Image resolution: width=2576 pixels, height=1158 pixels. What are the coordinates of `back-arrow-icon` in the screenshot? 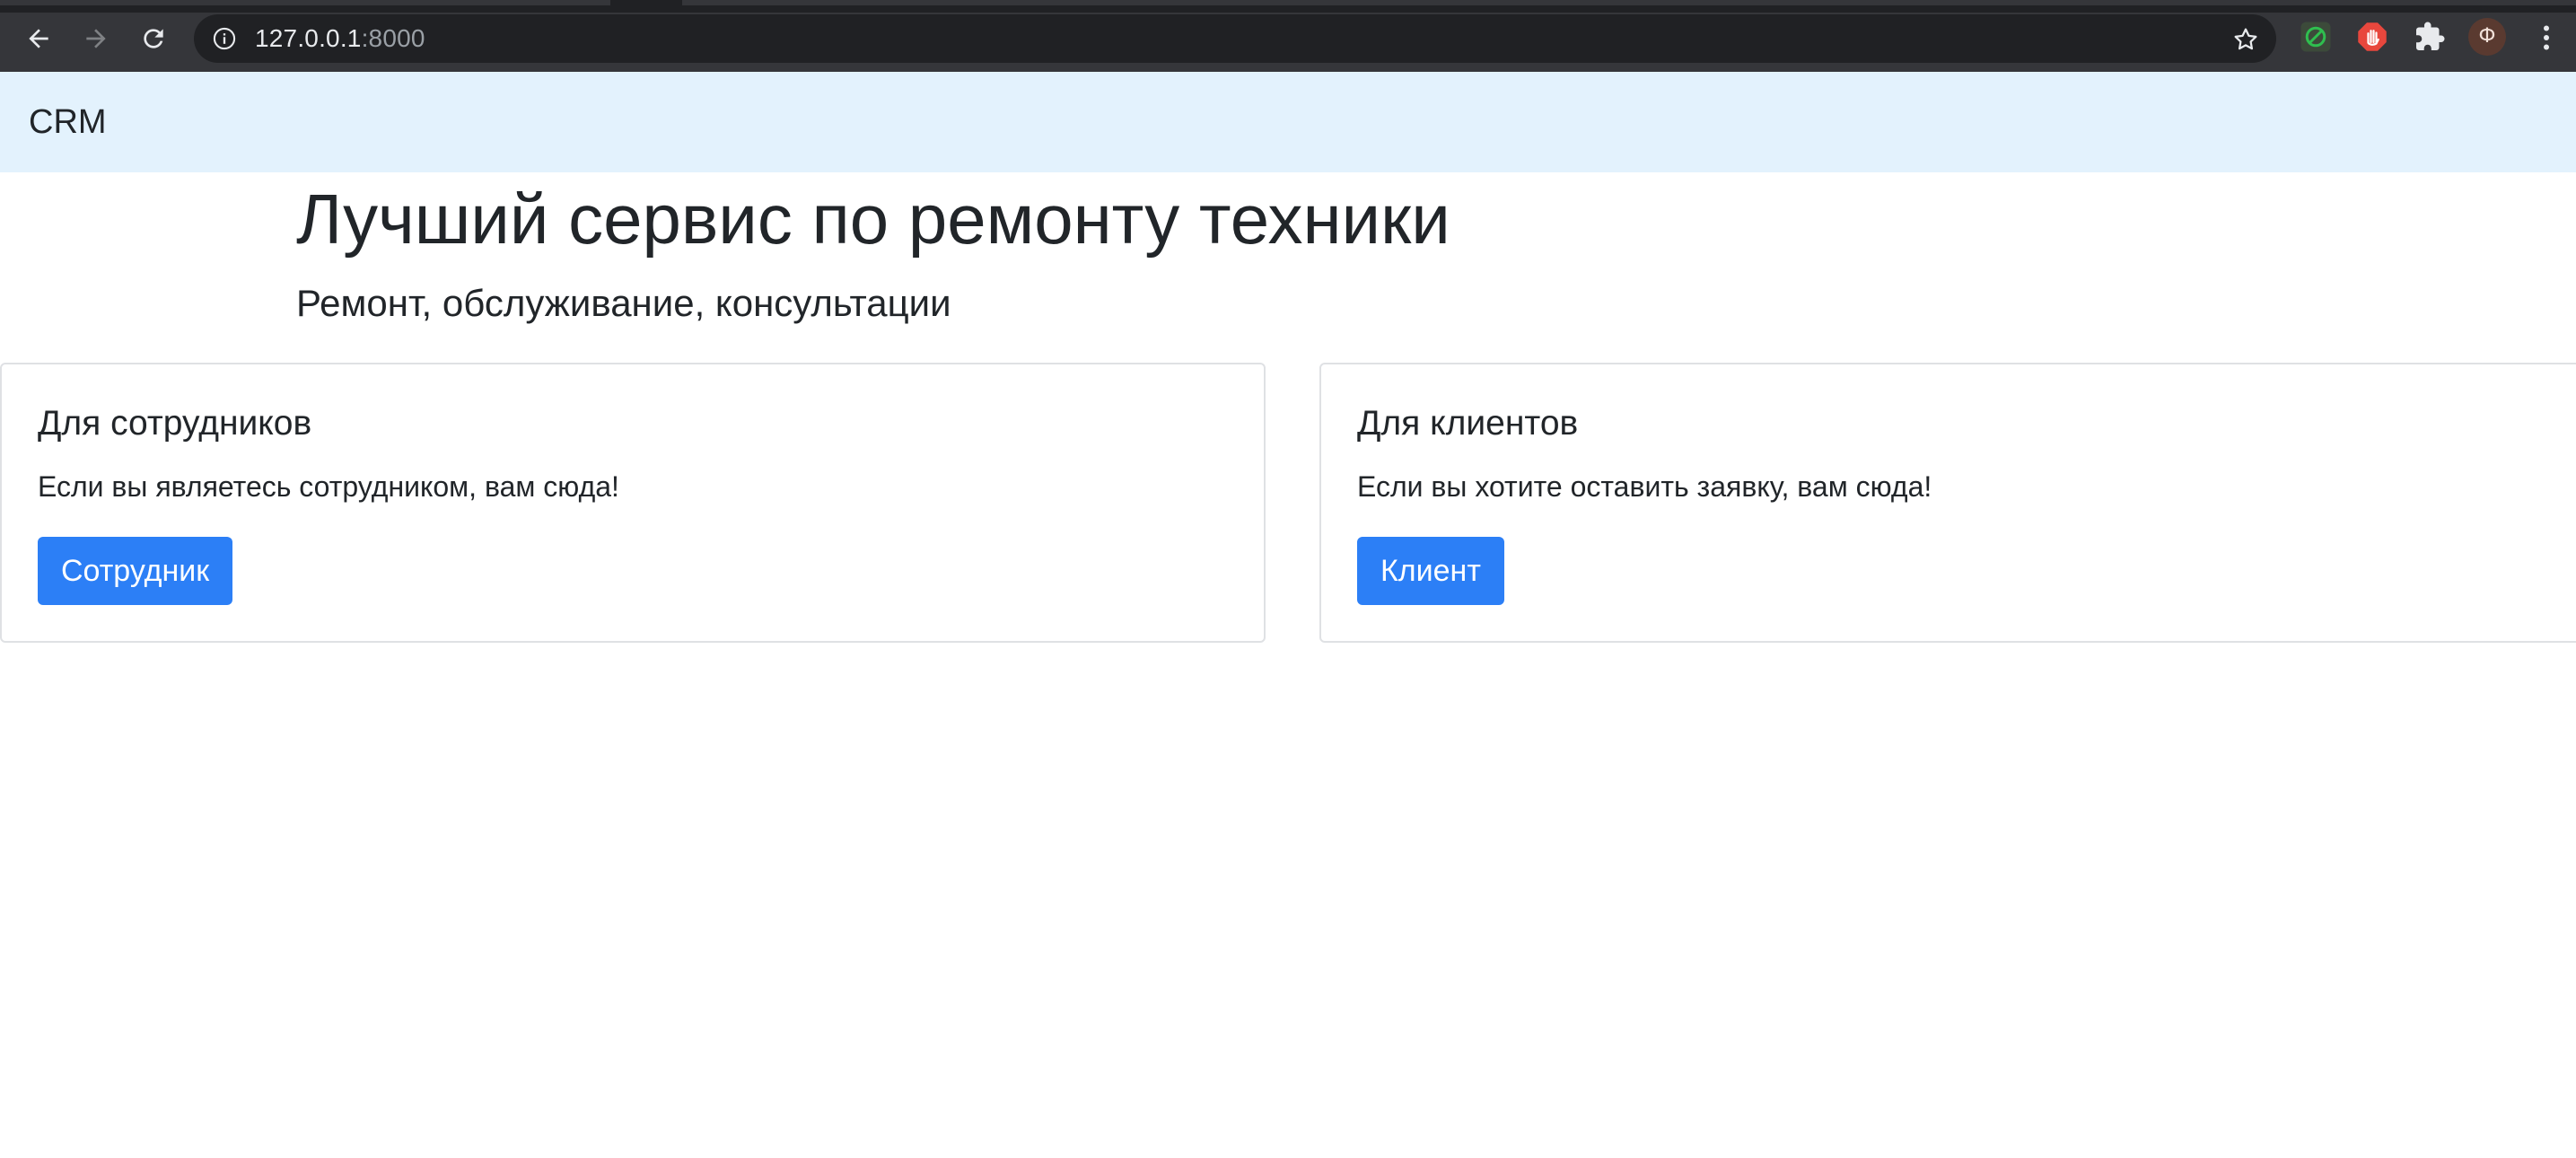 It's located at (38, 38).